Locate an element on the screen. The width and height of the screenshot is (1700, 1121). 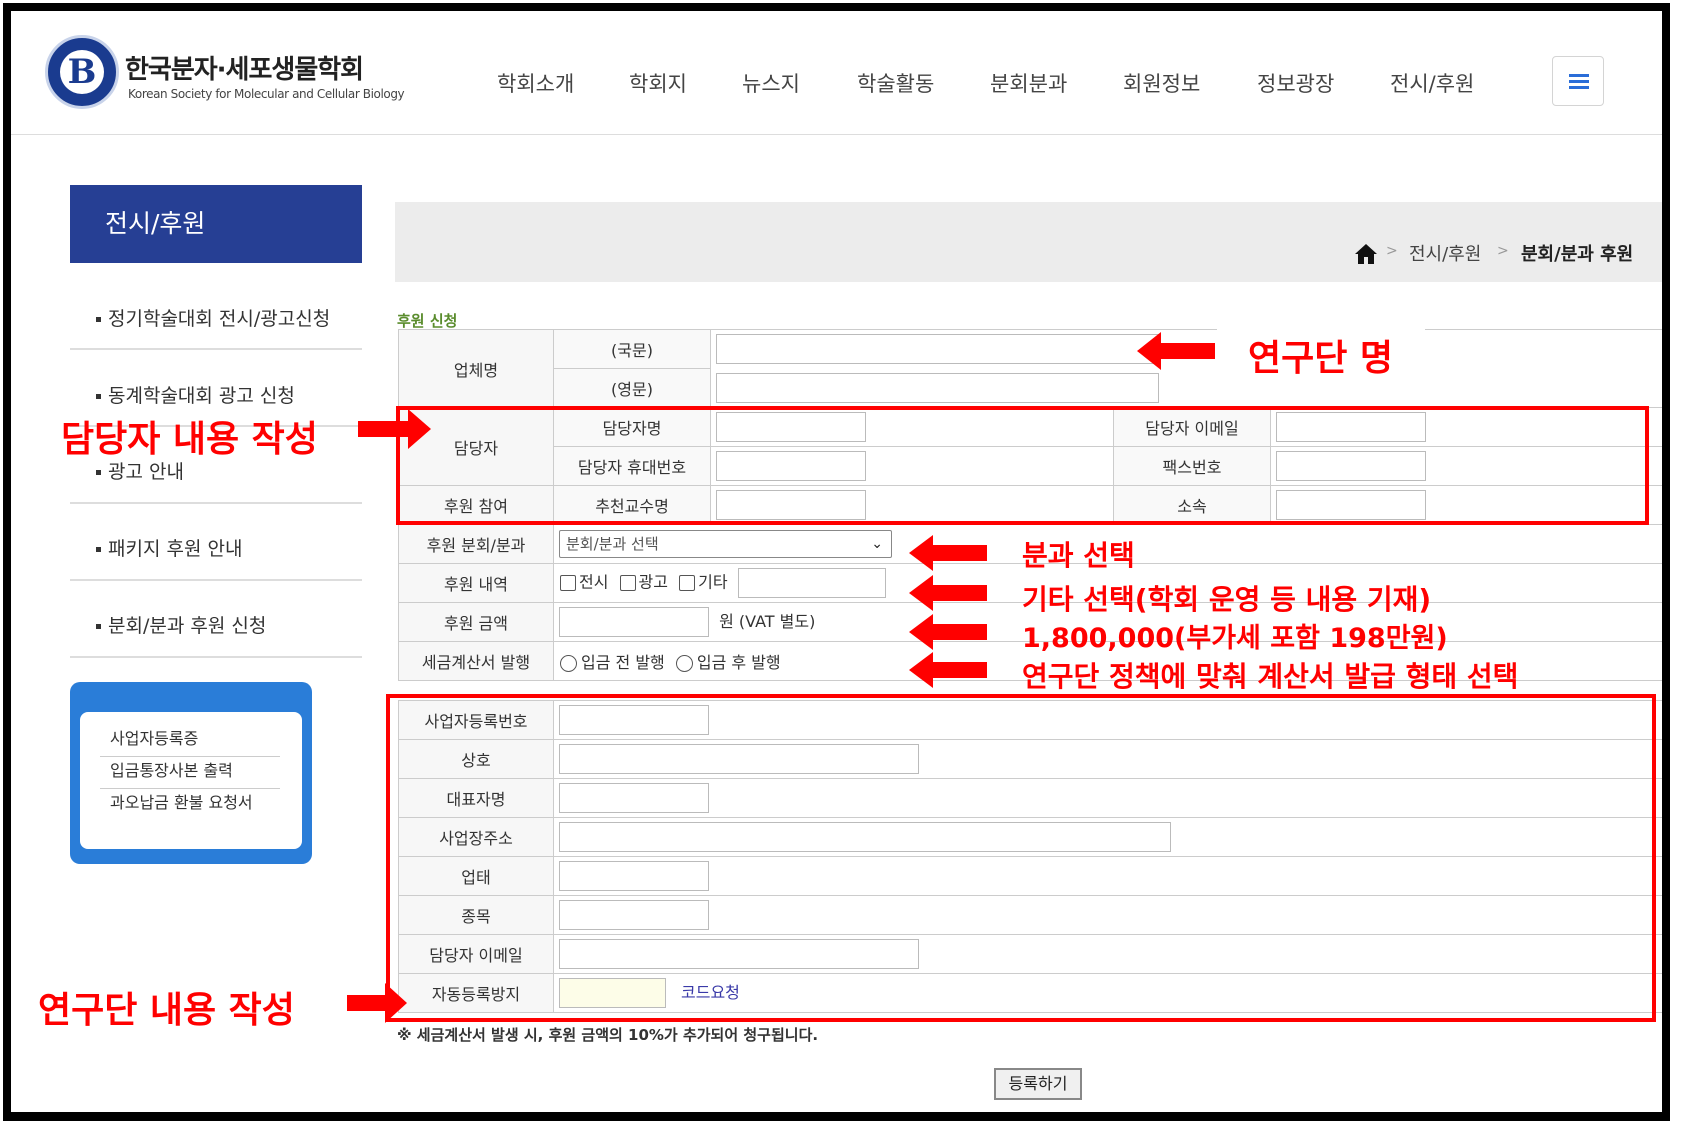
sidebar-item-label: 광고 안내 is located at coordinates (146, 472).